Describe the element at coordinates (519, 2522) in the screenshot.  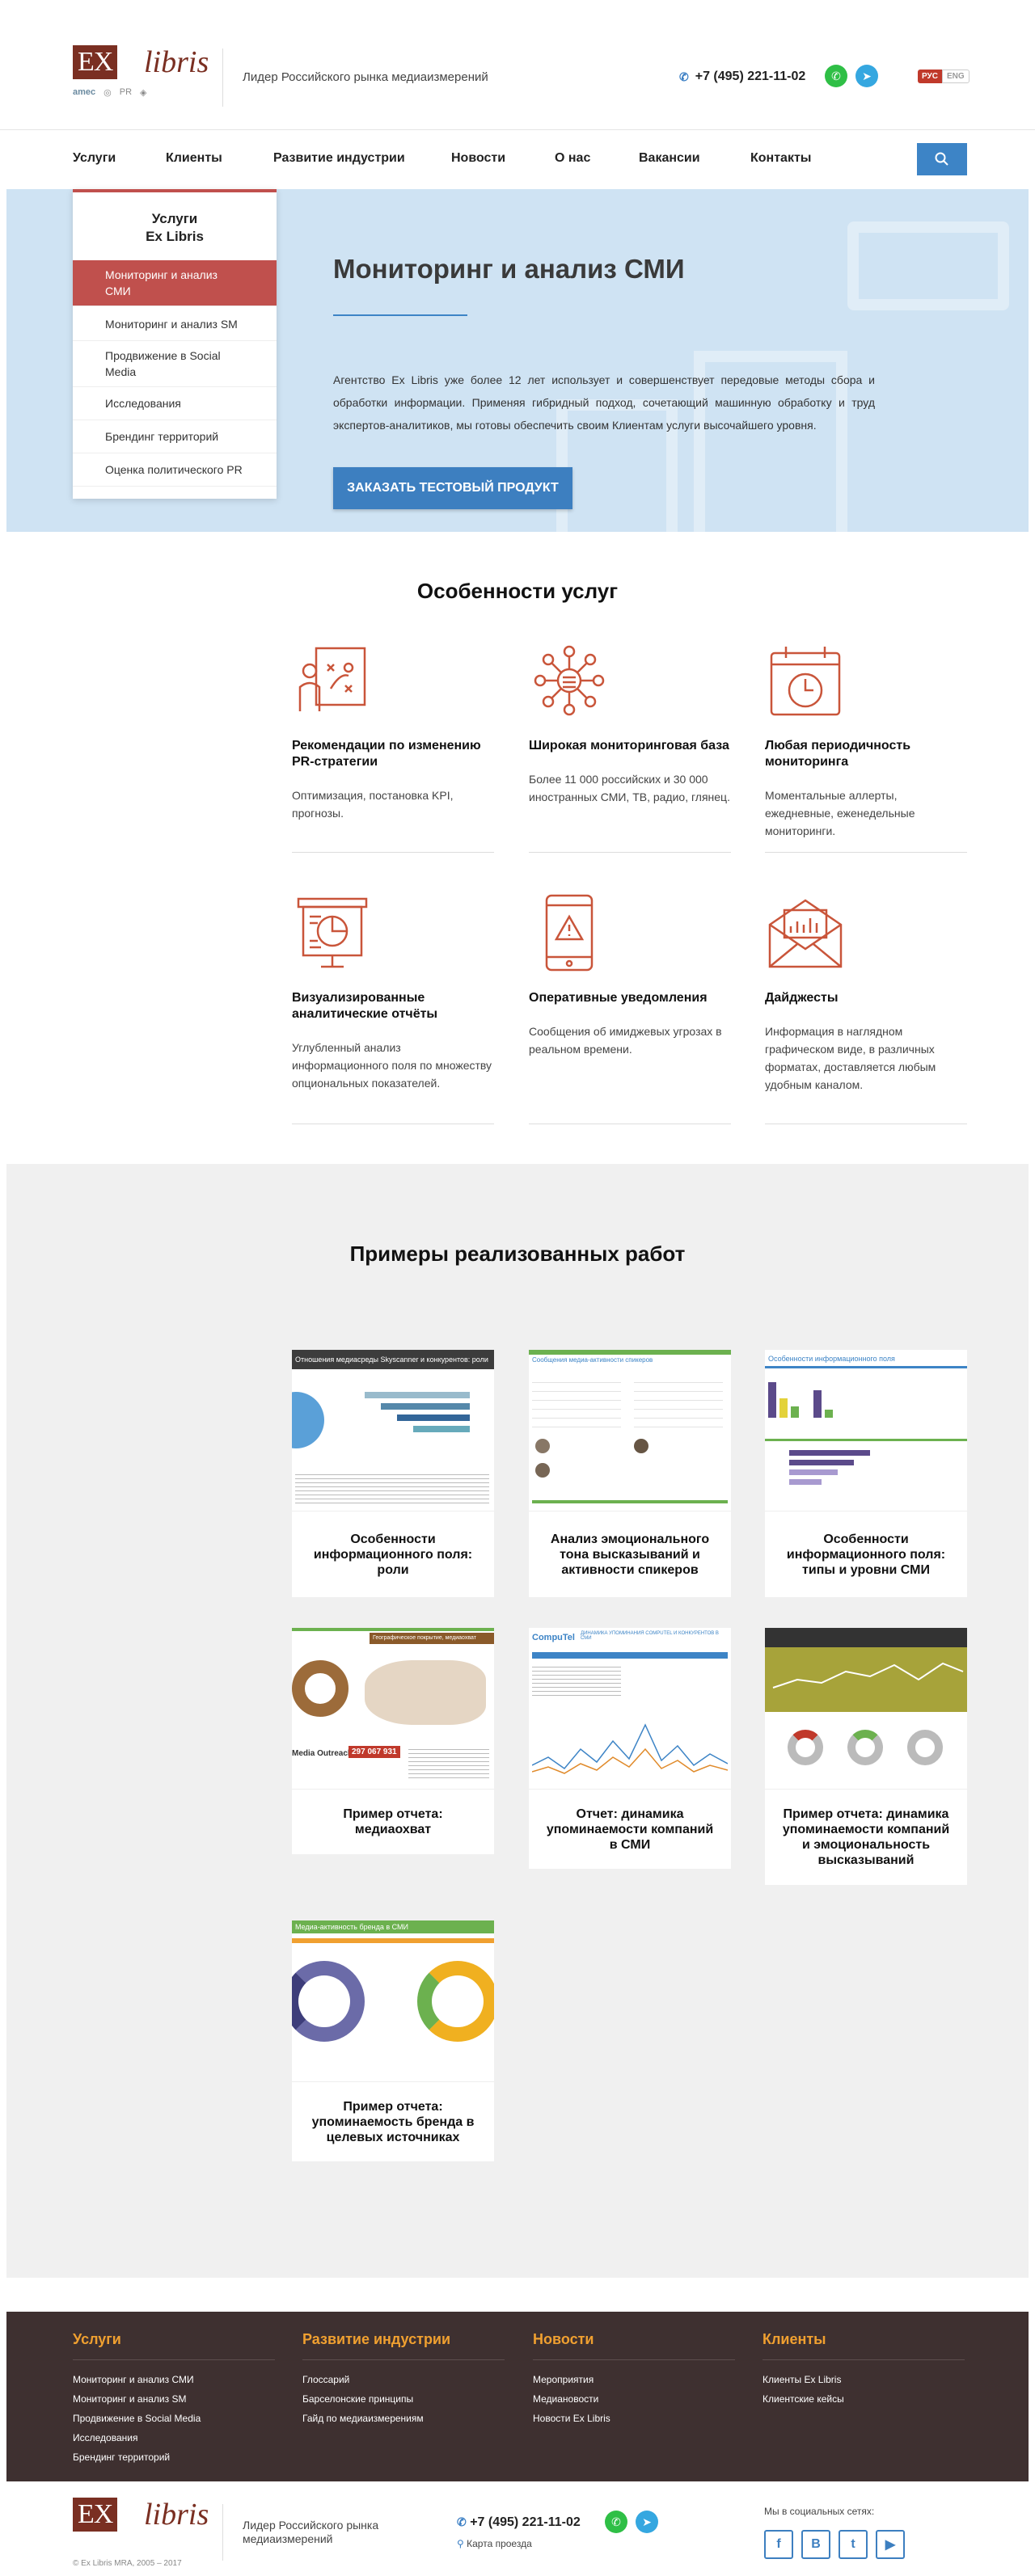
I see `footer-phone: ✆ +7 (495) 221-11-02` at that location.